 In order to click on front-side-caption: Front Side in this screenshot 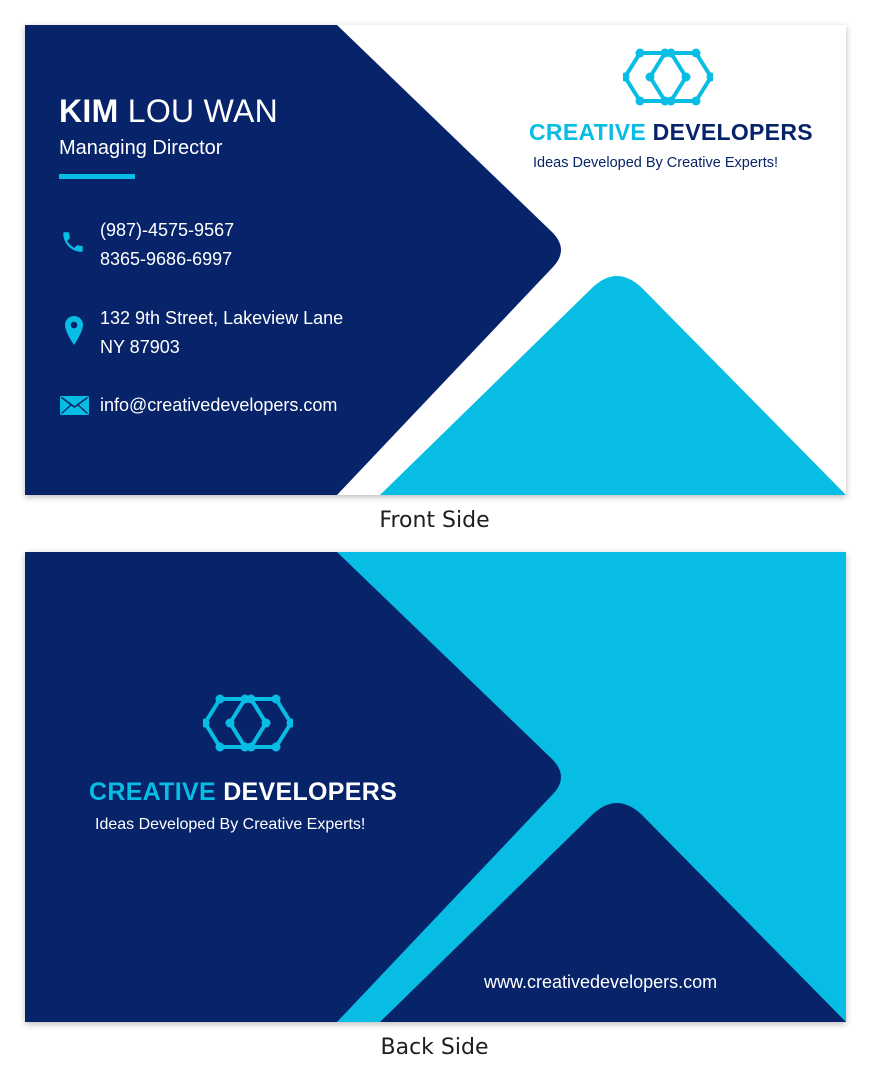, I will do `click(434, 520)`.